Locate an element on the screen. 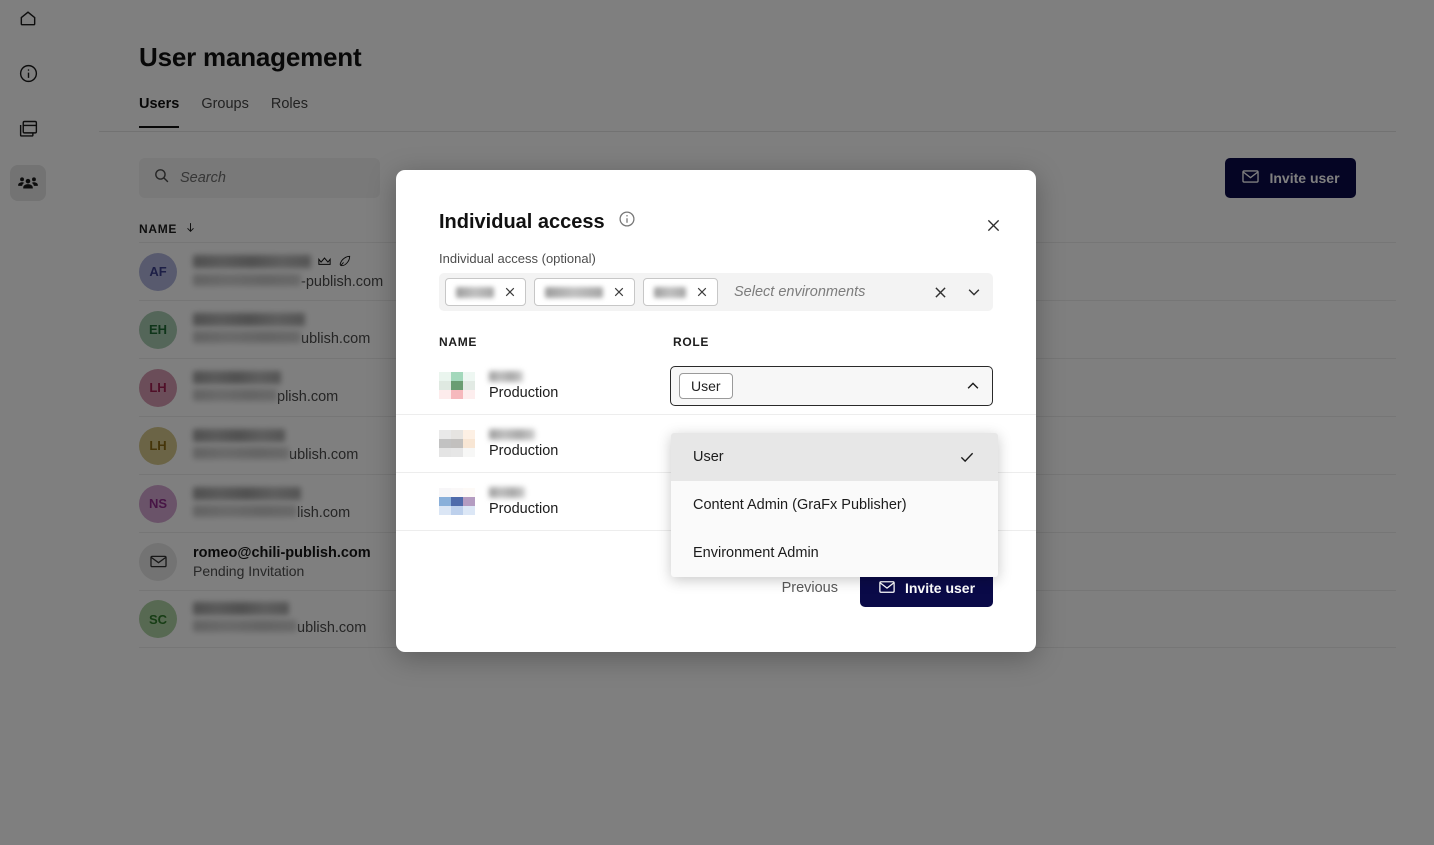 This screenshot has width=1434, height=845. invite-user-label: Invite user is located at coordinates (940, 588).